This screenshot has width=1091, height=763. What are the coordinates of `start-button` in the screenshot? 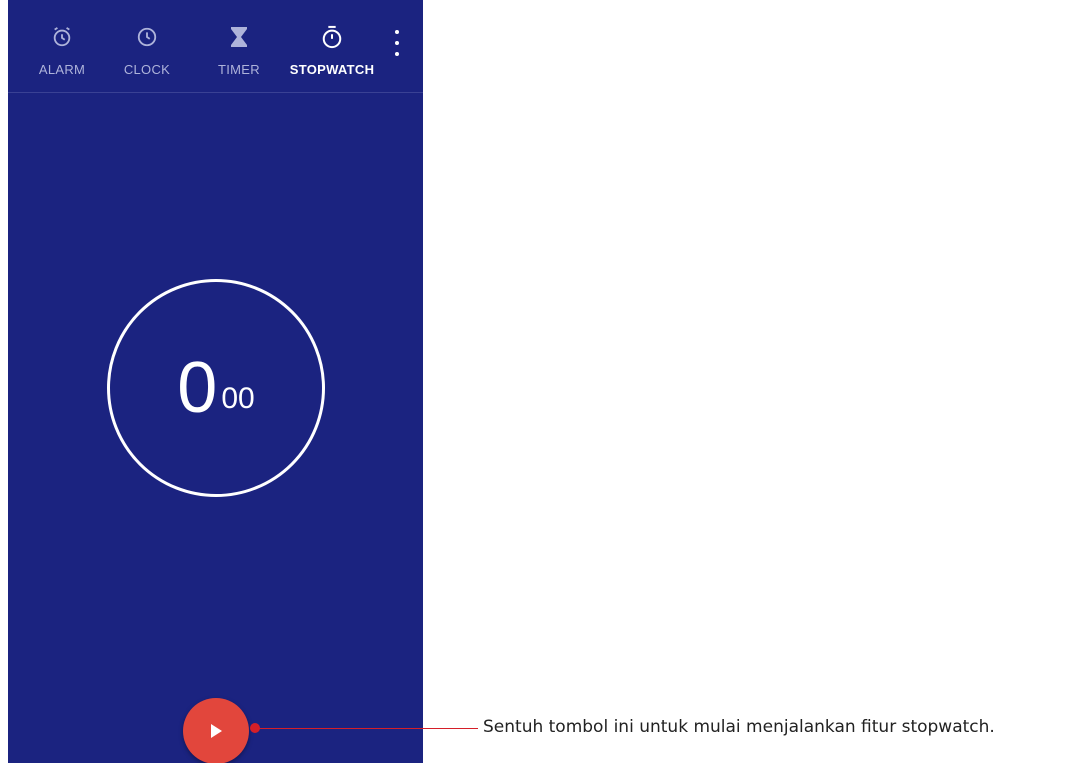 It's located at (216, 730).